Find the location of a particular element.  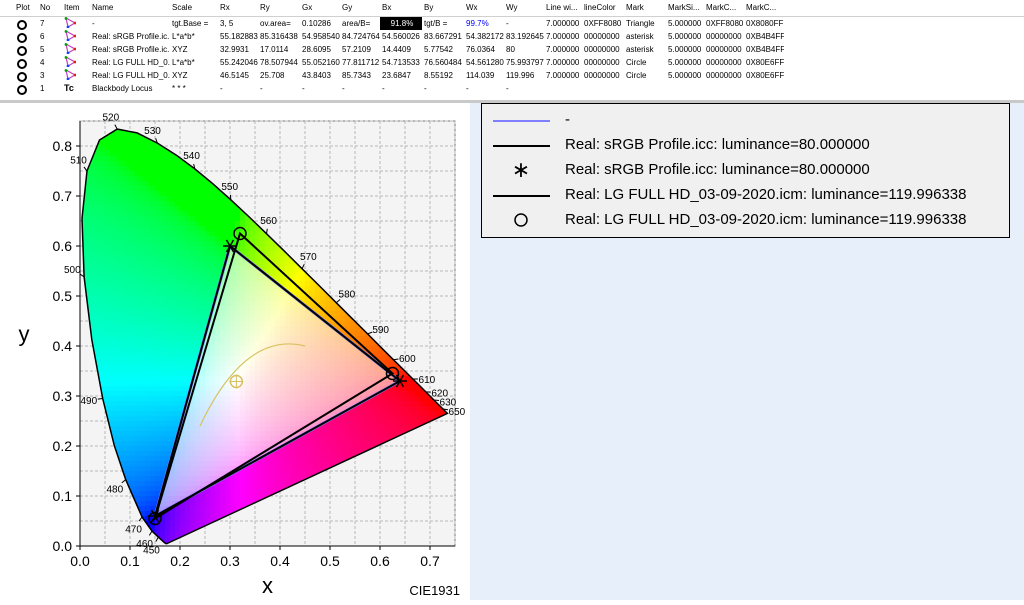

wavelength-label: 540 is located at coordinates (191, 156).